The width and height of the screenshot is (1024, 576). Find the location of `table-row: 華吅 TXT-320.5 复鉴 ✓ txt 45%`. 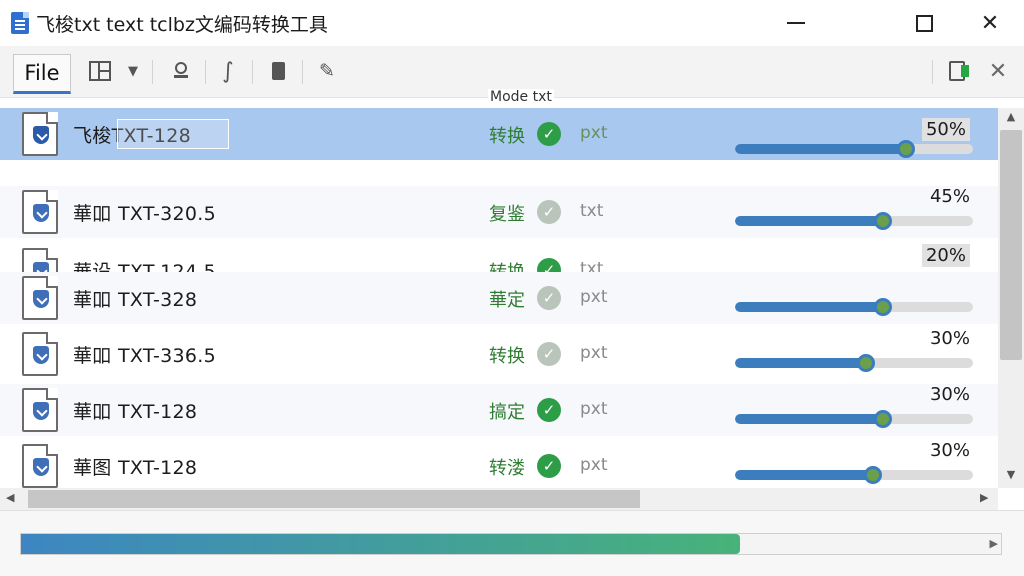

table-row: 華吅 TXT-320.5 复鉴 ✓ txt 45% is located at coordinates (499, 212).